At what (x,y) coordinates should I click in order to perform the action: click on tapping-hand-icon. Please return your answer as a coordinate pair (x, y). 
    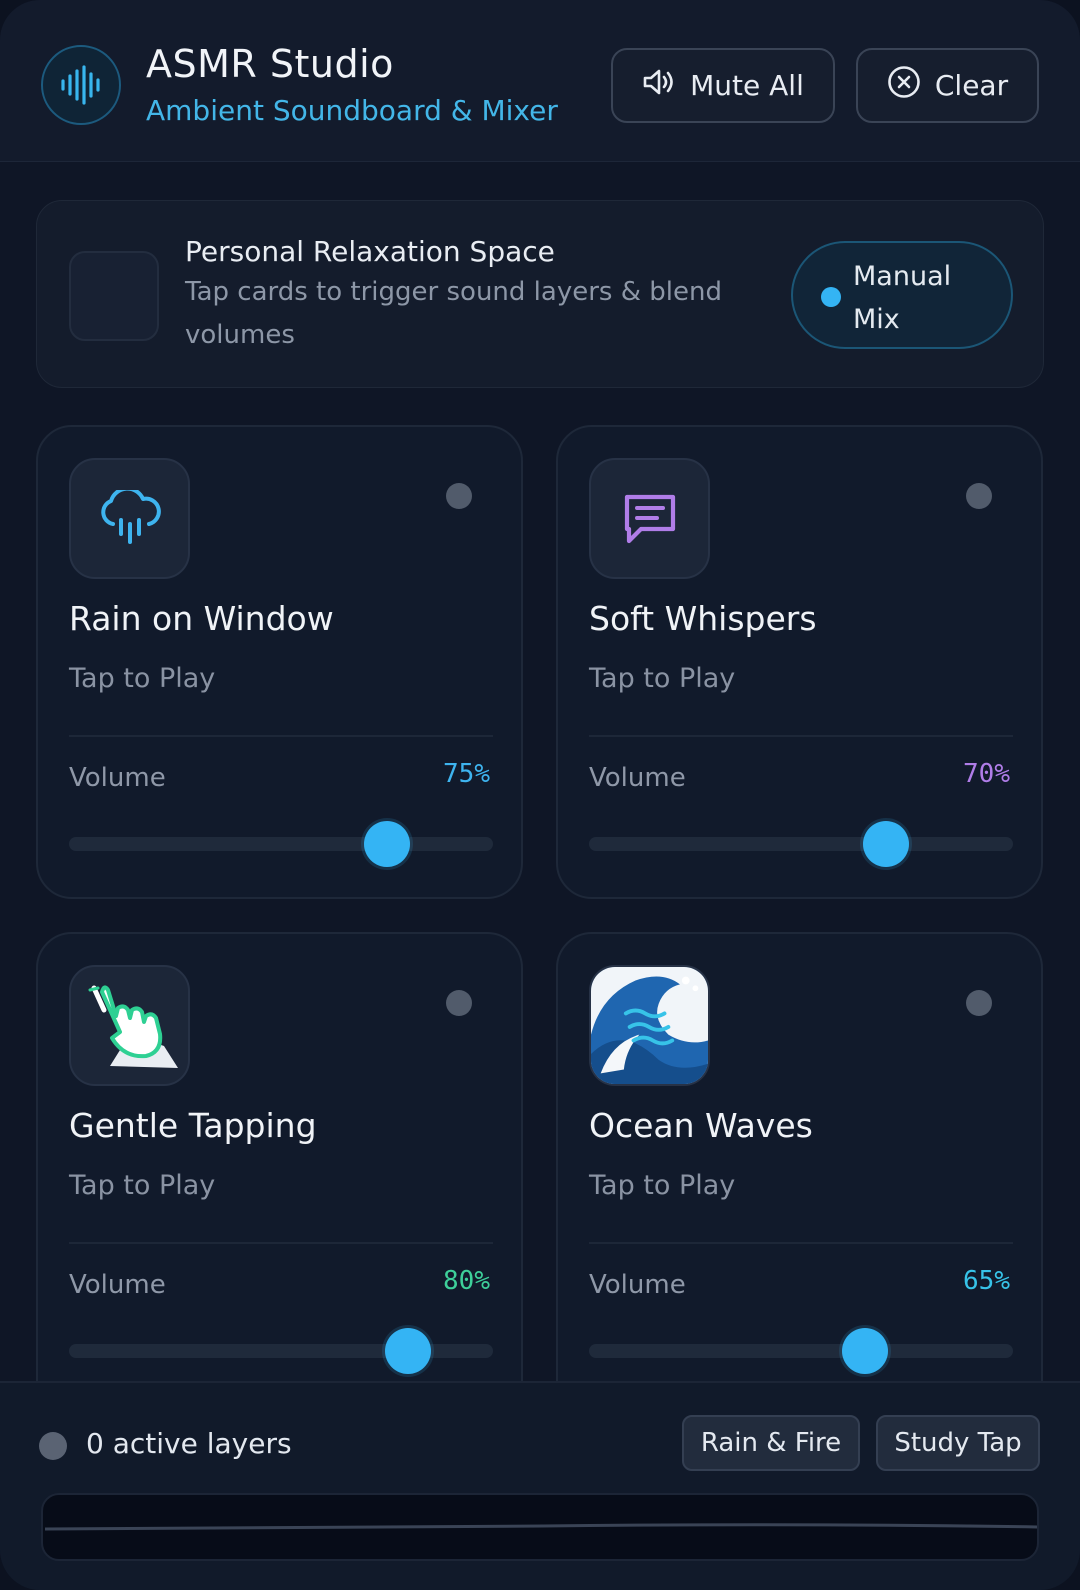
    Looking at the image, I should click on (129, 1025).